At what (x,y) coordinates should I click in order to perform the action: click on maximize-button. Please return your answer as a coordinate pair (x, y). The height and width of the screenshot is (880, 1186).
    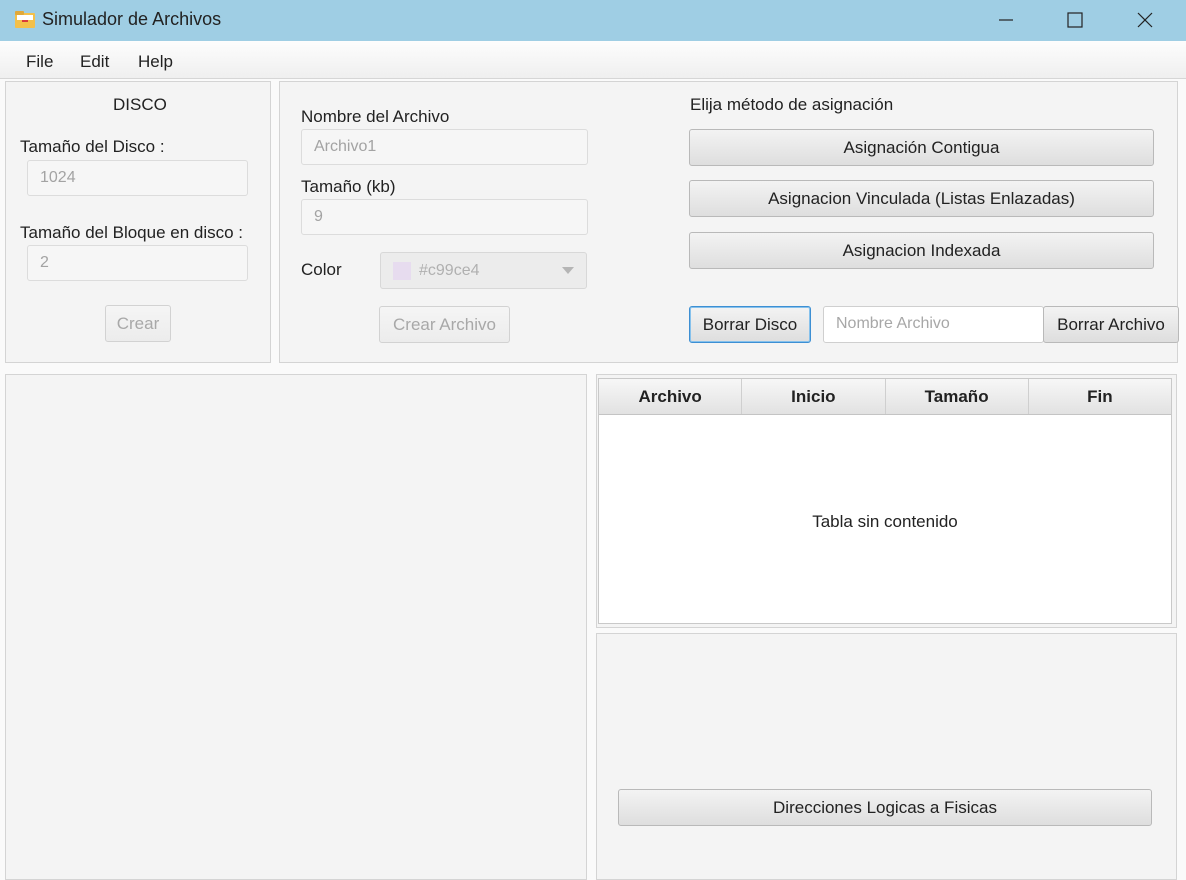
    Looking at the image, I should click on (1075, 20).